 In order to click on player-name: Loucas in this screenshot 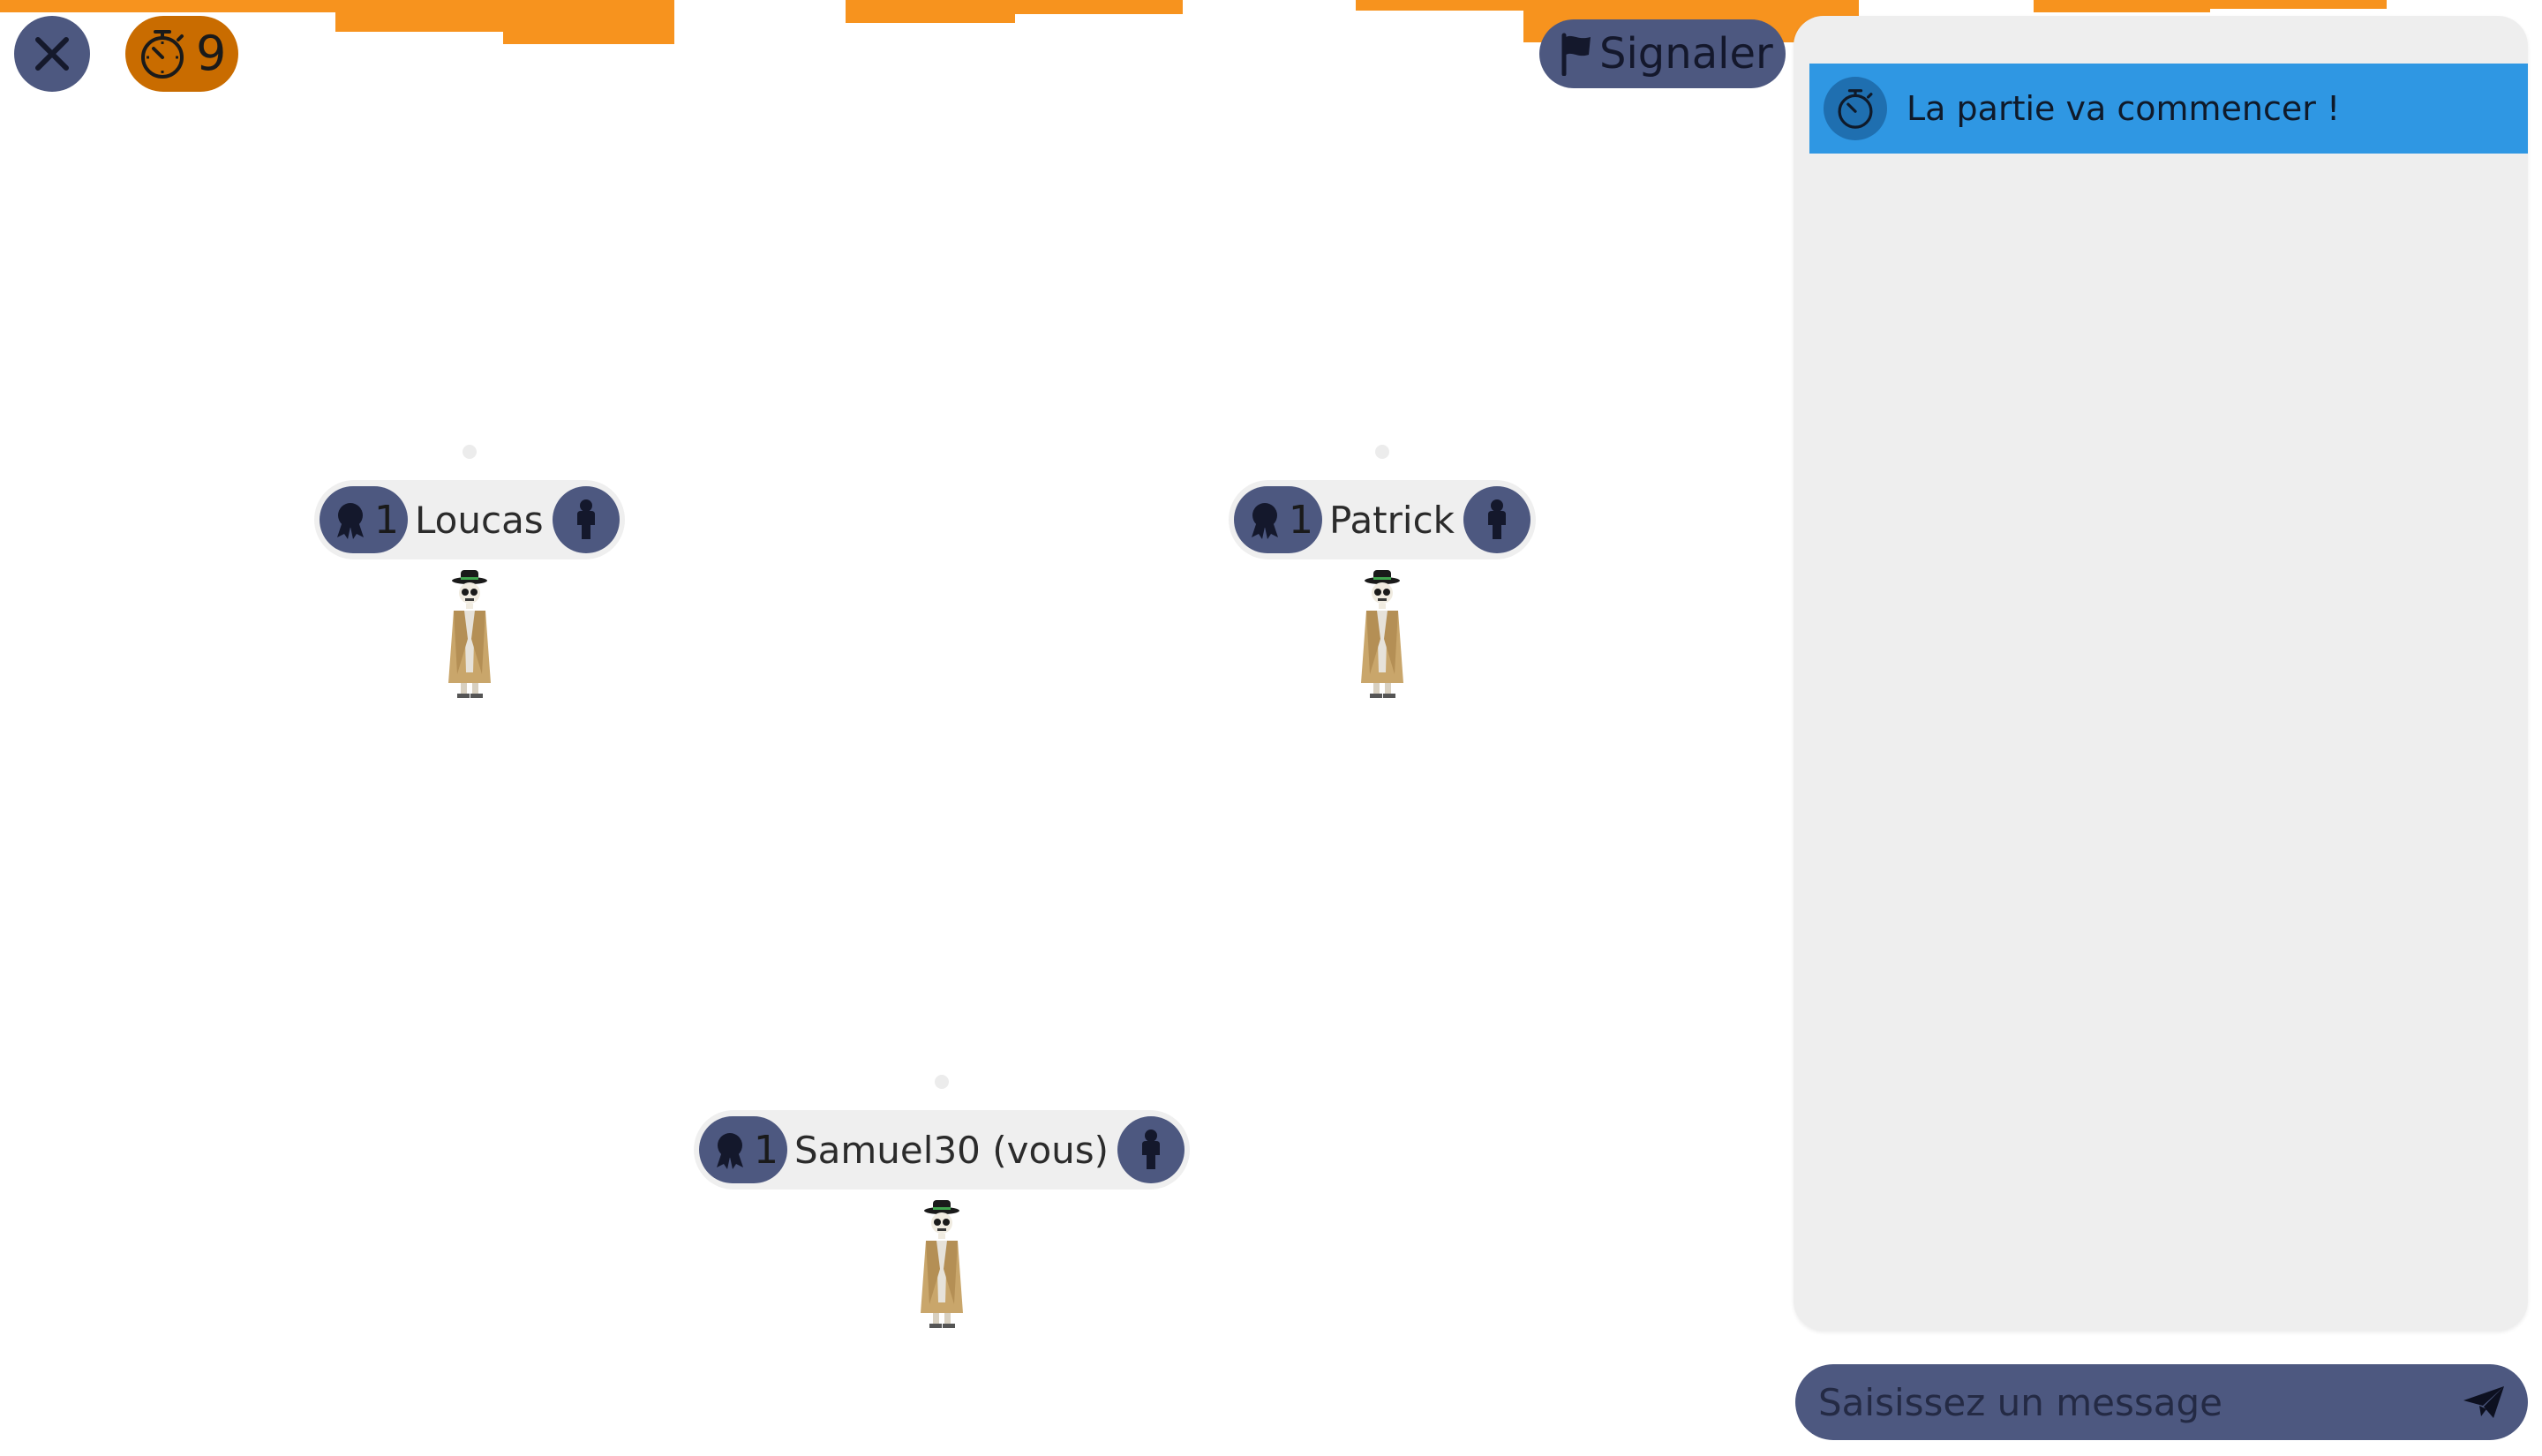, I will do `click(479, 520)`.